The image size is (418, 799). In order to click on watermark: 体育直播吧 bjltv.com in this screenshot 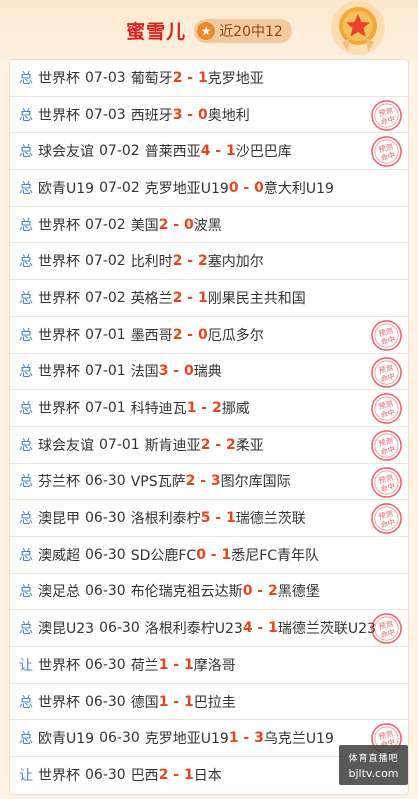, I will do `click(373, 765)`.